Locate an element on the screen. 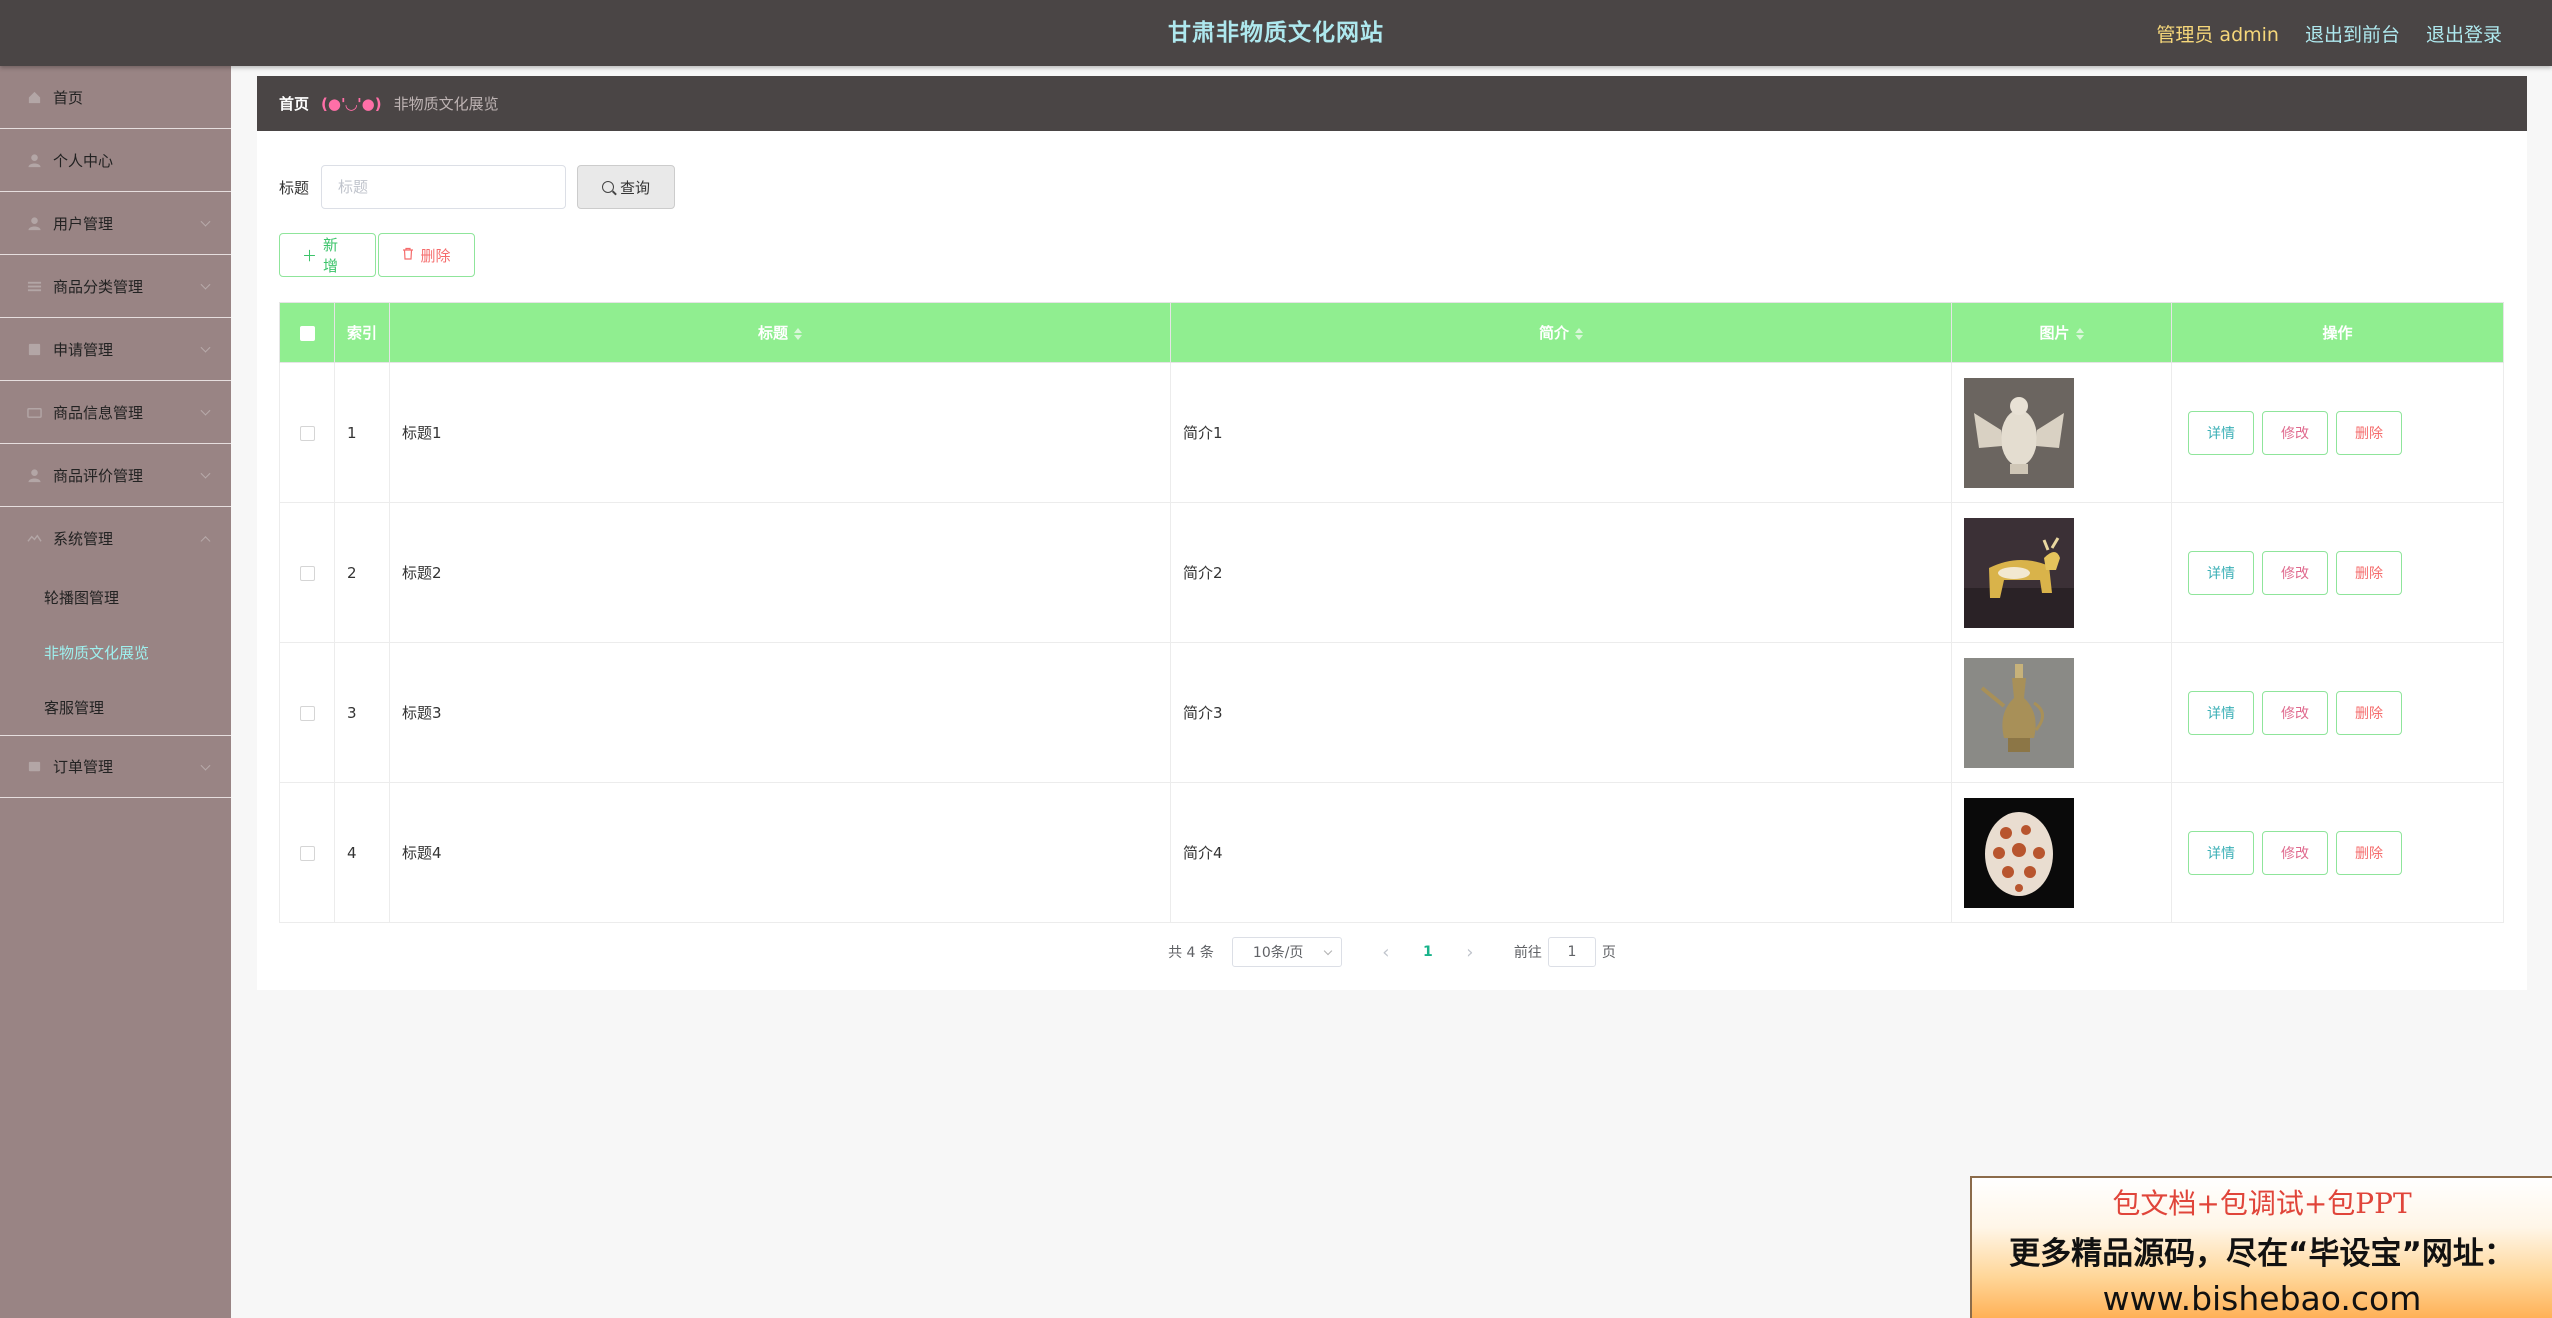 This screenshot has height=1318, width=2552. pagination: 共 4 条 10条/页 ‹ 1 › 前往 页 is located at coordinates (1392, 952).